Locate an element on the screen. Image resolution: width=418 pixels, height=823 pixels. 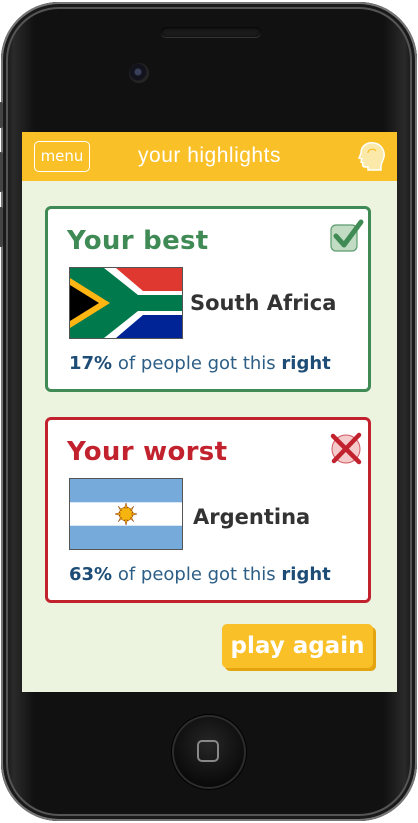
best-percent: 17% is located at coordinates (91, 363).